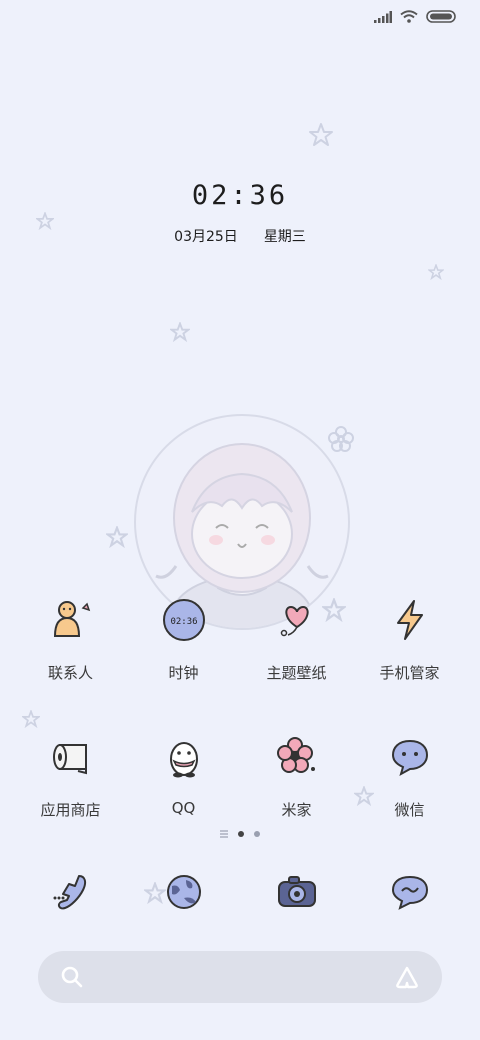  Describe the element at coordinates (410, 620) in the screenshot. I see `lightning-icon` at that location.